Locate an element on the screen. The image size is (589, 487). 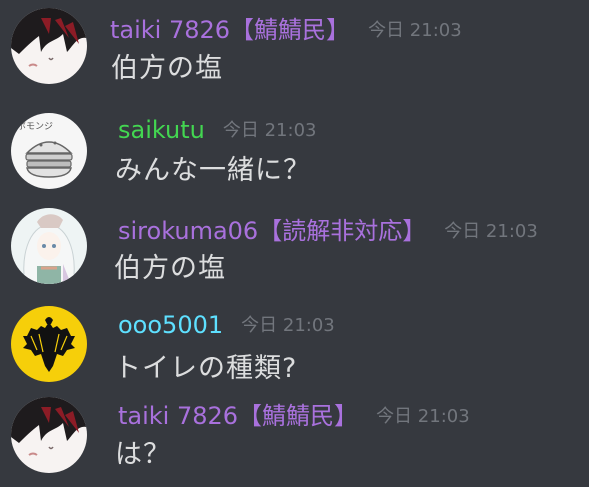
username: sirokuma06【読解非対応】 is located at coordinates (272, 231).